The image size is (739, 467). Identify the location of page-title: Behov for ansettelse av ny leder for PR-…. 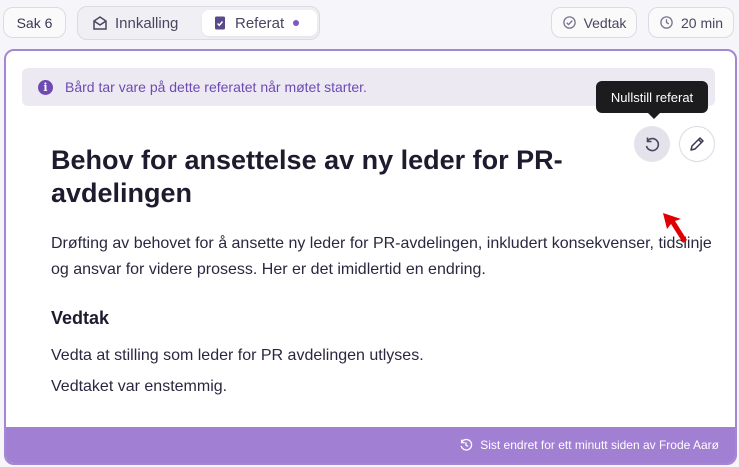
(307, 176).